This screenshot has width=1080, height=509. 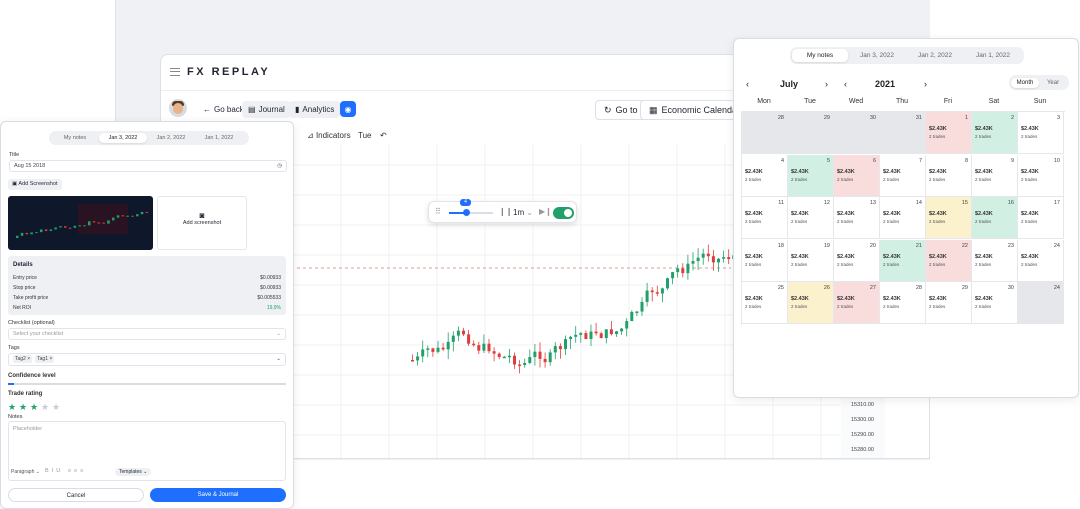 I want to click on calendar-day-cell: 10 $2.43K 2 trades, so click(x=1041, y=175).